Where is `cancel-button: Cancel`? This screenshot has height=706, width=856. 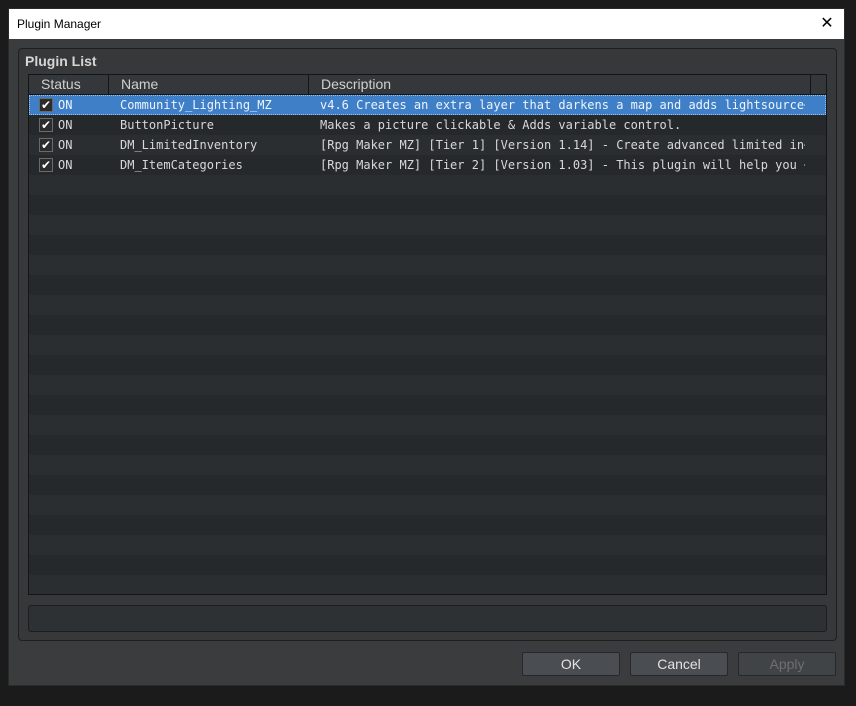
cancel-button: Cancel is located at coordinates (679, 664).